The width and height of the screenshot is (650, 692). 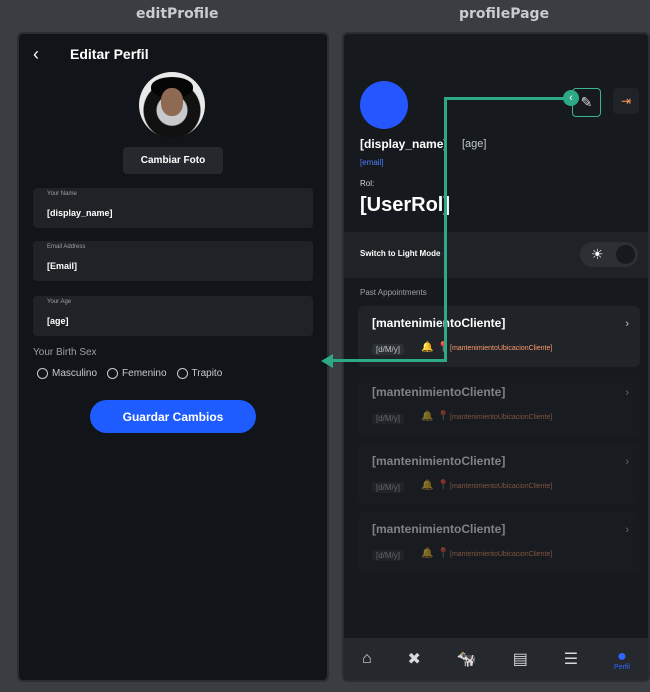 I want to click on logout-button: ⇥, so click(x=626, y=101).